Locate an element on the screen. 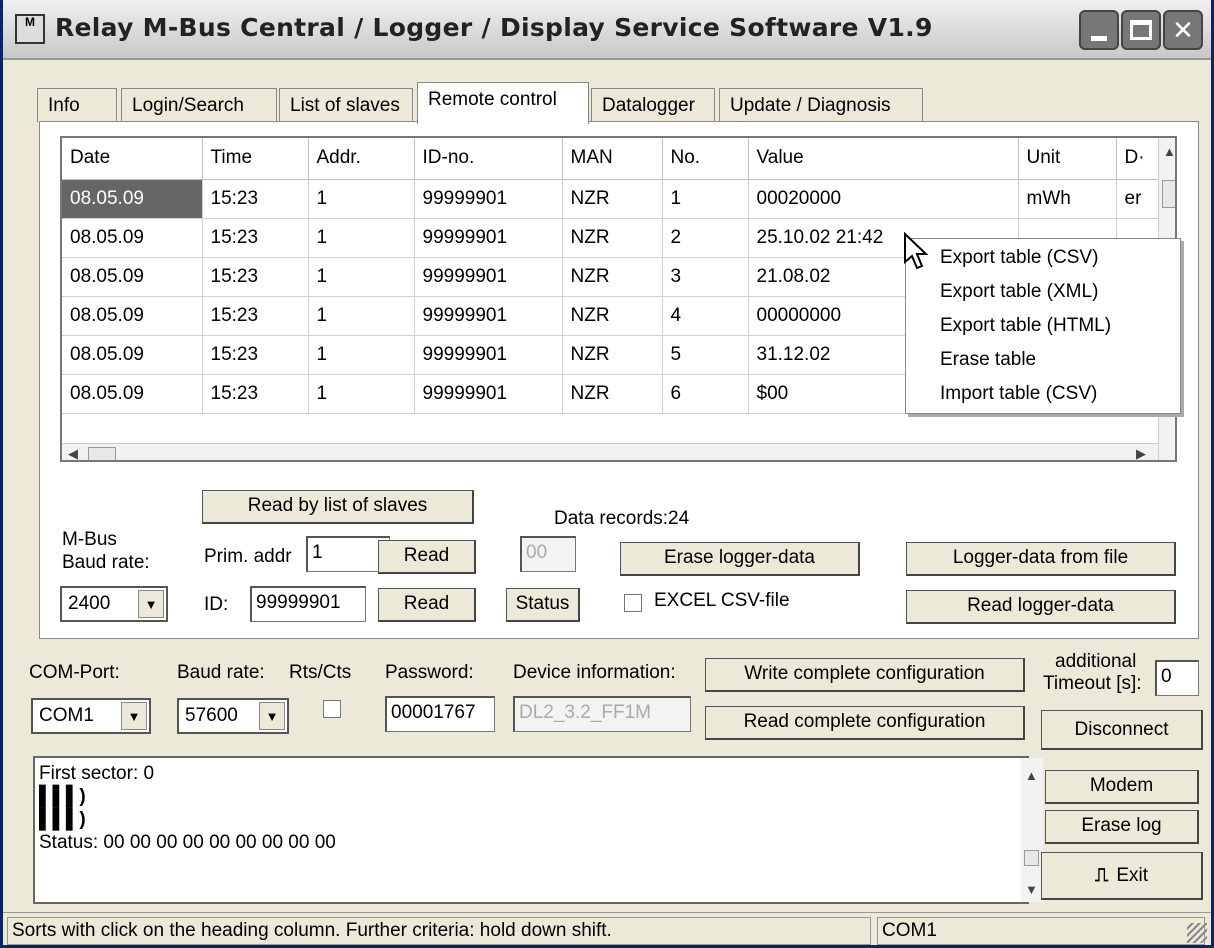 The image size is (1214, 948). col-header-man: MAN is located at coordinates (612, 159).